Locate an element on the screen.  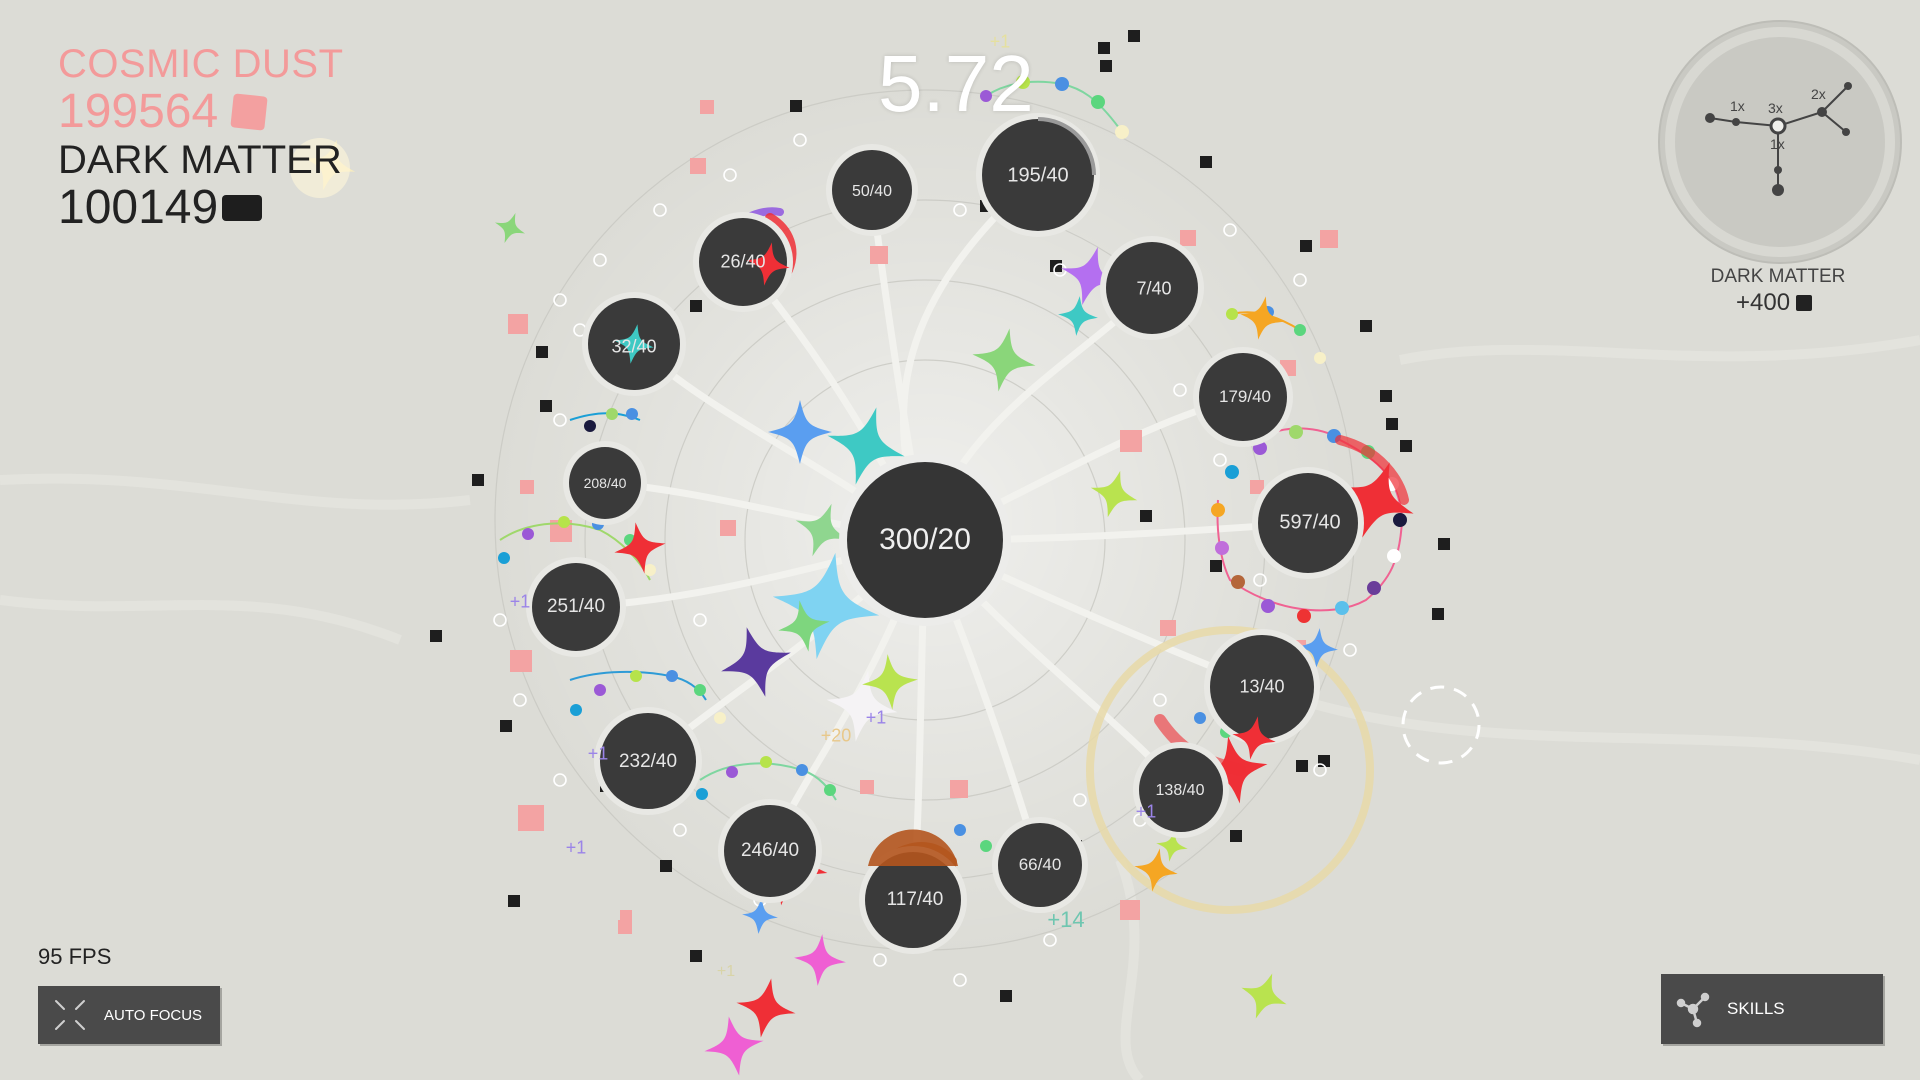
auto-focus-label: AUTO FOCUS is located at coordinates (153, 1015).